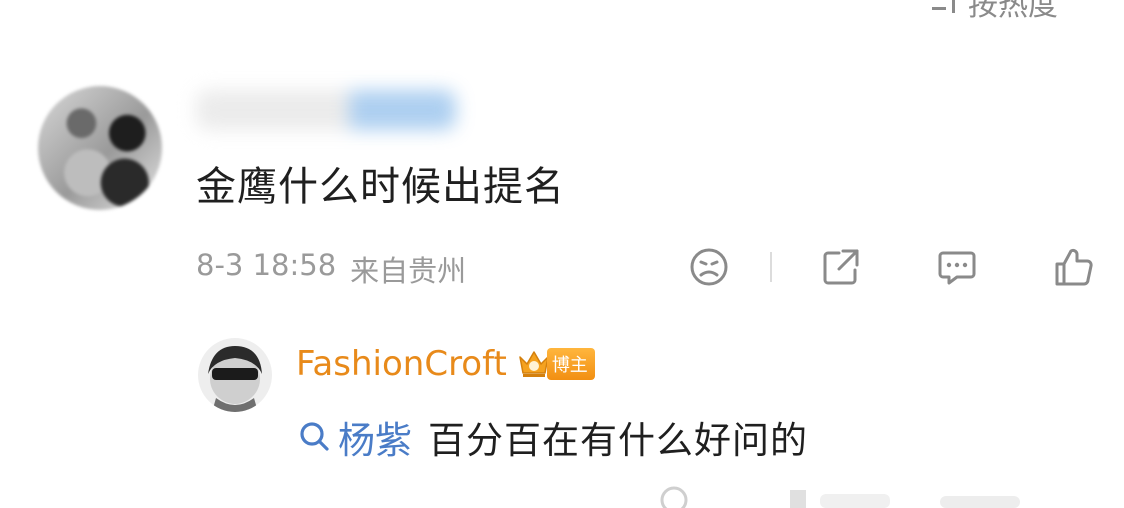 The height and width of the screenshot is (508, 1124). What do you see at coordinates (943, 6) in the screenshot?
I see `sort-icon` at bounding box center [943, 6].